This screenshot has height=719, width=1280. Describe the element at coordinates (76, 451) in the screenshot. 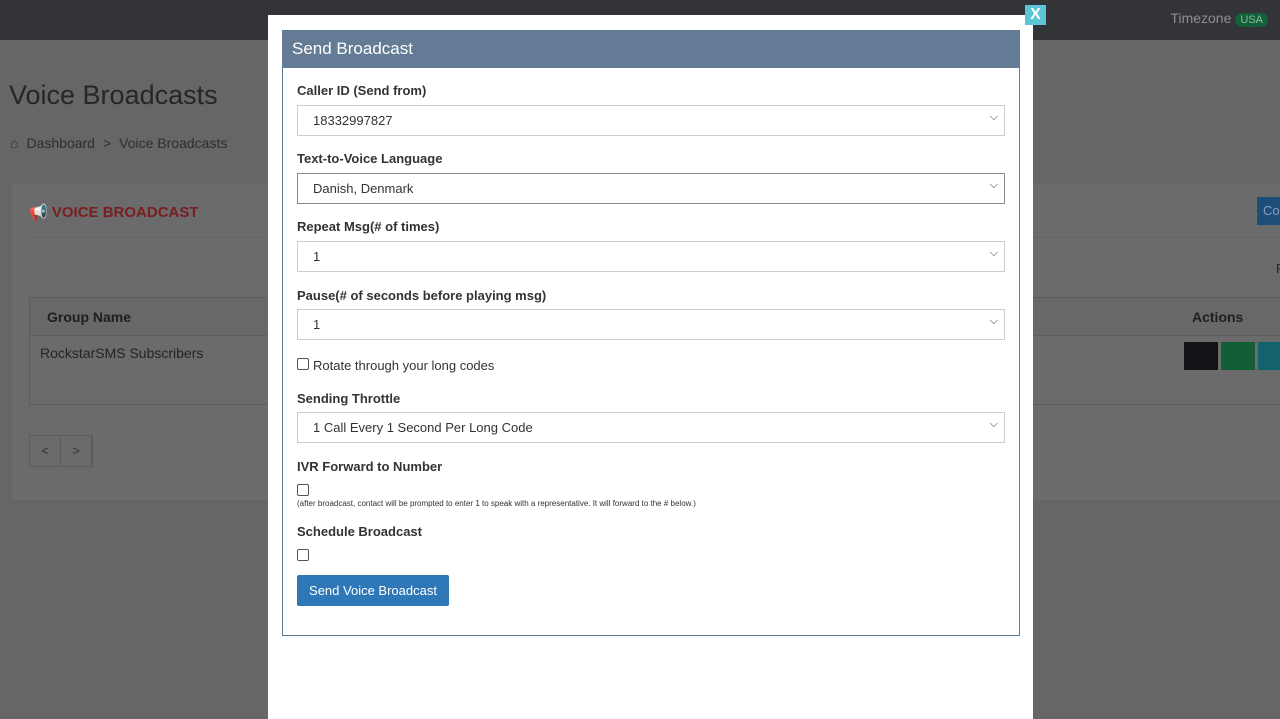

I see `next-page-button: >` at that location.